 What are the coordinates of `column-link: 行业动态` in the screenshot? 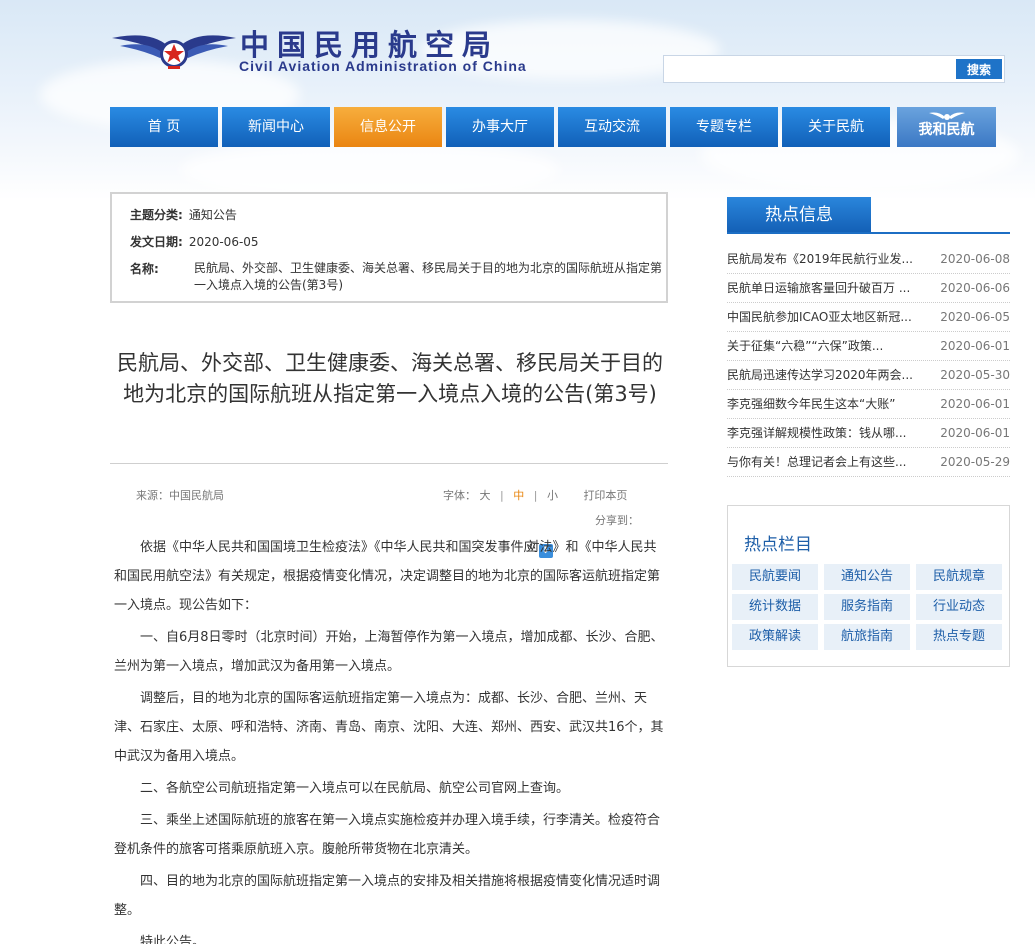 It's located at (959, 607).